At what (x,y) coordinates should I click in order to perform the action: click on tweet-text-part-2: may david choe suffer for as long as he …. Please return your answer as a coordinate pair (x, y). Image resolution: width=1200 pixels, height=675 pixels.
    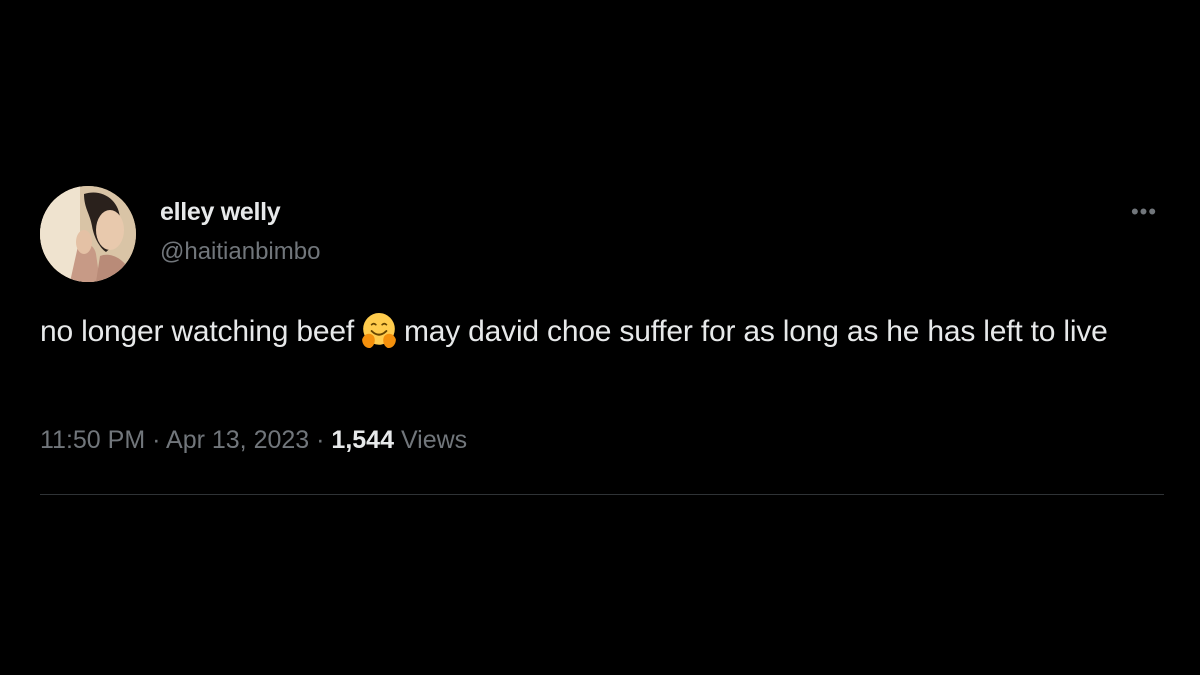
    Looking at the image, I should click on (755, 331).